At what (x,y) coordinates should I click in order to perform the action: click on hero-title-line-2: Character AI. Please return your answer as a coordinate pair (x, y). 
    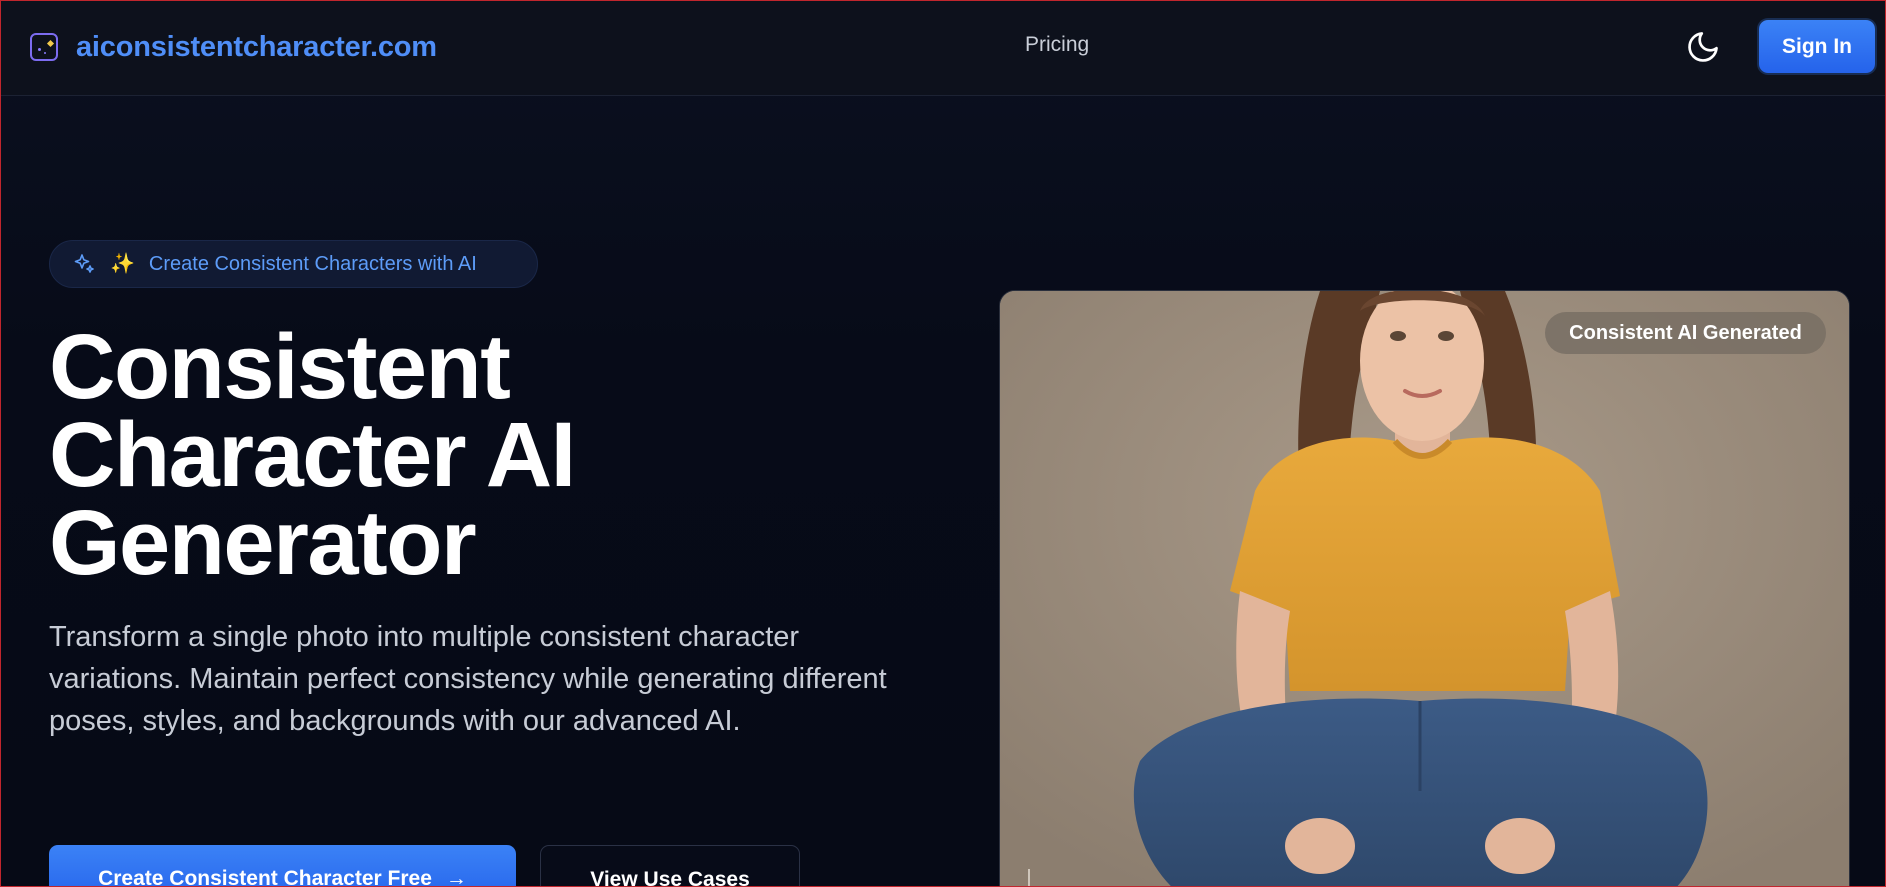
    Looking at the image, I should click on (312, 455).